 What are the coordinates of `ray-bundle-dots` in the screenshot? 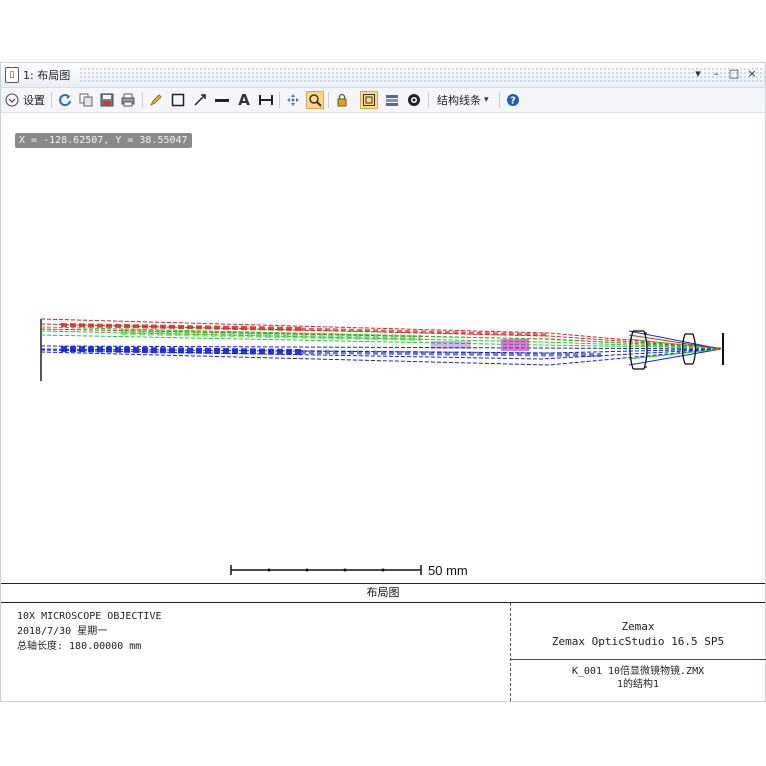 It's located at (331, 340).